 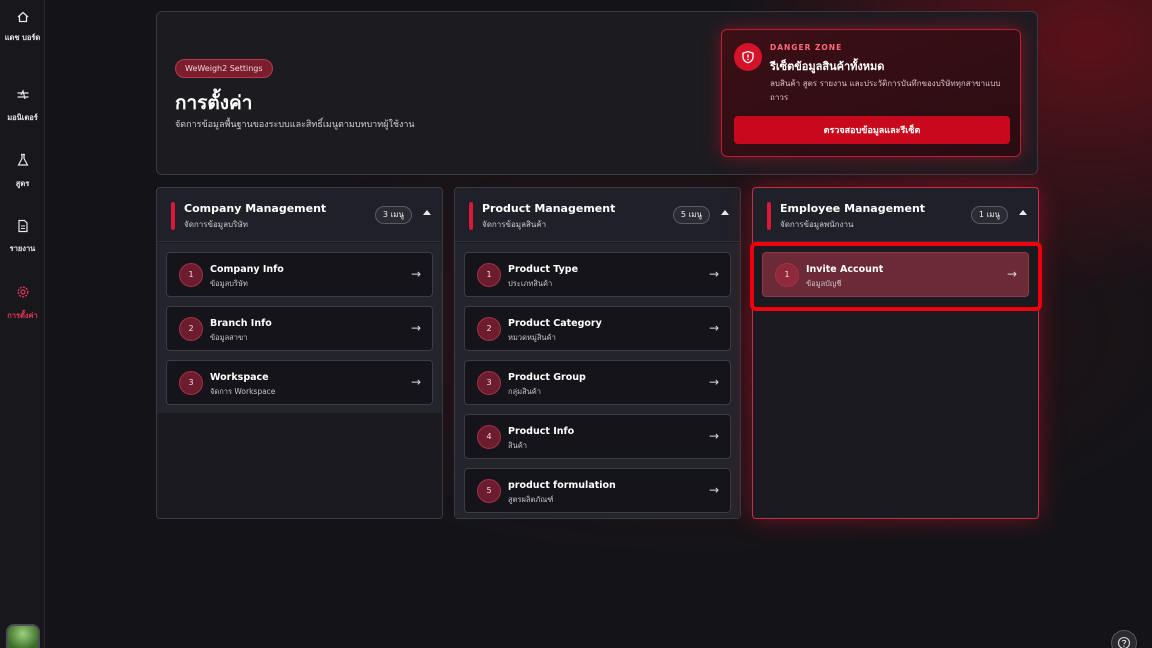 What do you see at coordinates (22, 17) in the screenshot?
I see `home-icon` at bounding box center [22, 17].